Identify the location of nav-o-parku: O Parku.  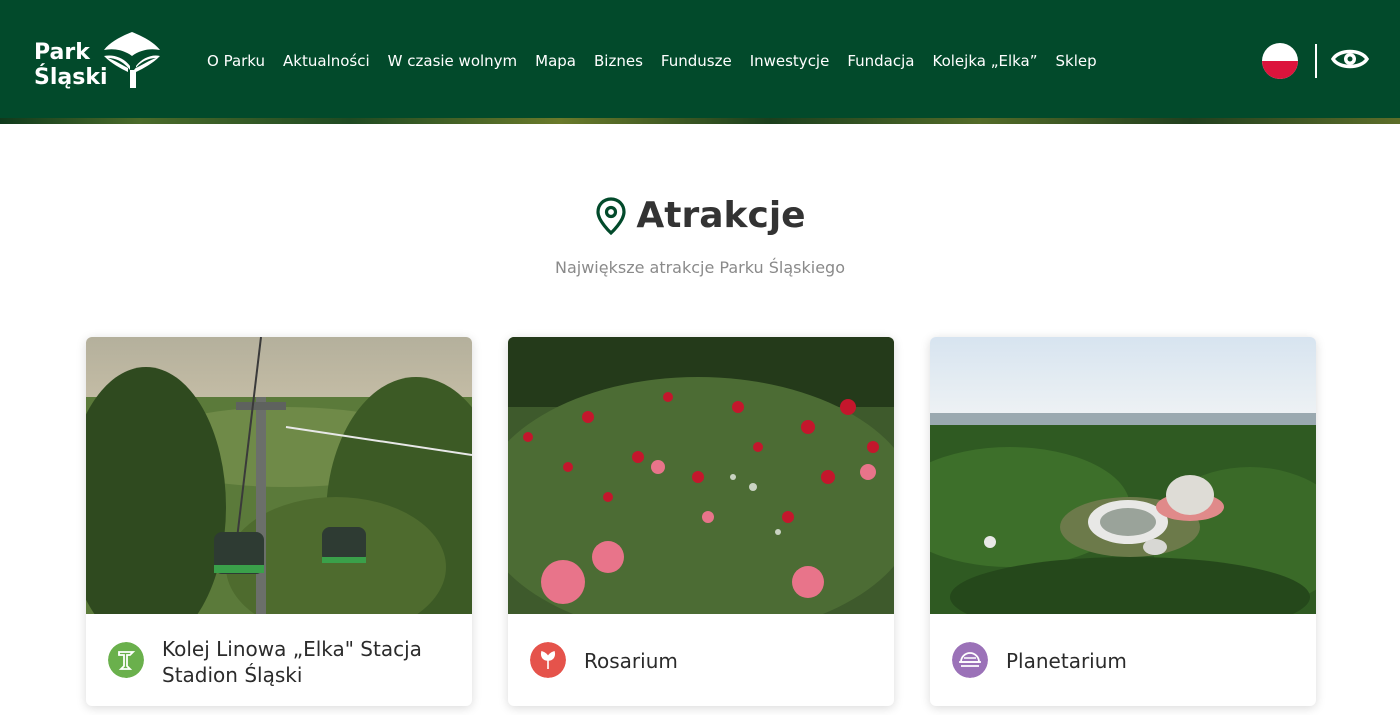
(236, 61).